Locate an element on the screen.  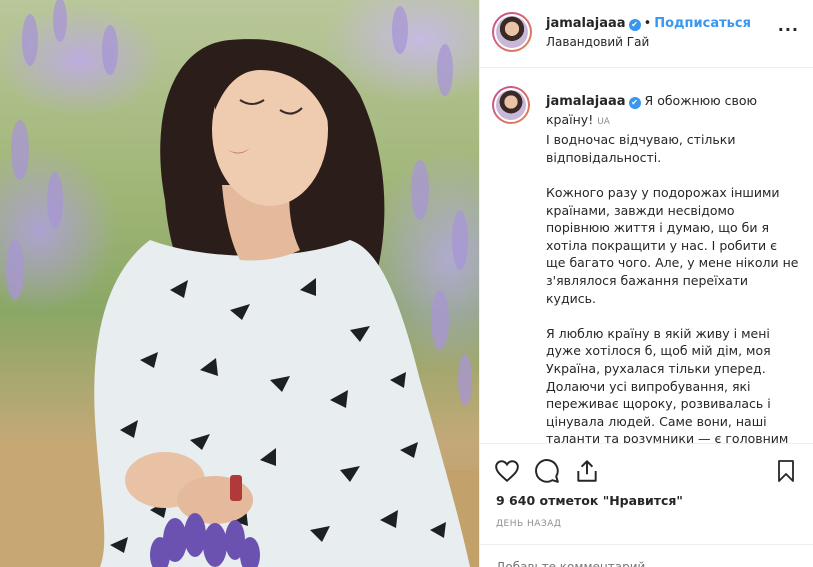
lang-tag: UA is located at coordinates (603, 121).